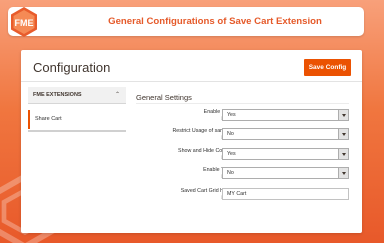 This screenshot has width=384, height=243. Describe the element at coordinates (327, 67) in the screenshot. I see `save-config-button: Save Config` at that location.